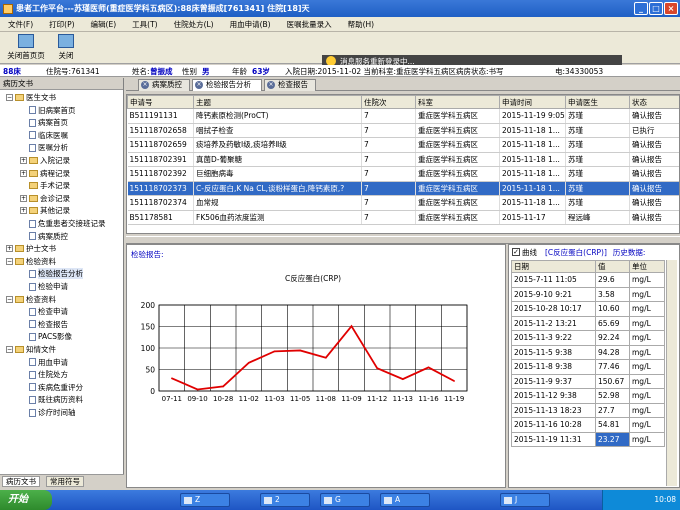  Describe the element at coordinates (44, 135) in the screenshot. I see `tree-item: 临床医嘱` at that location.